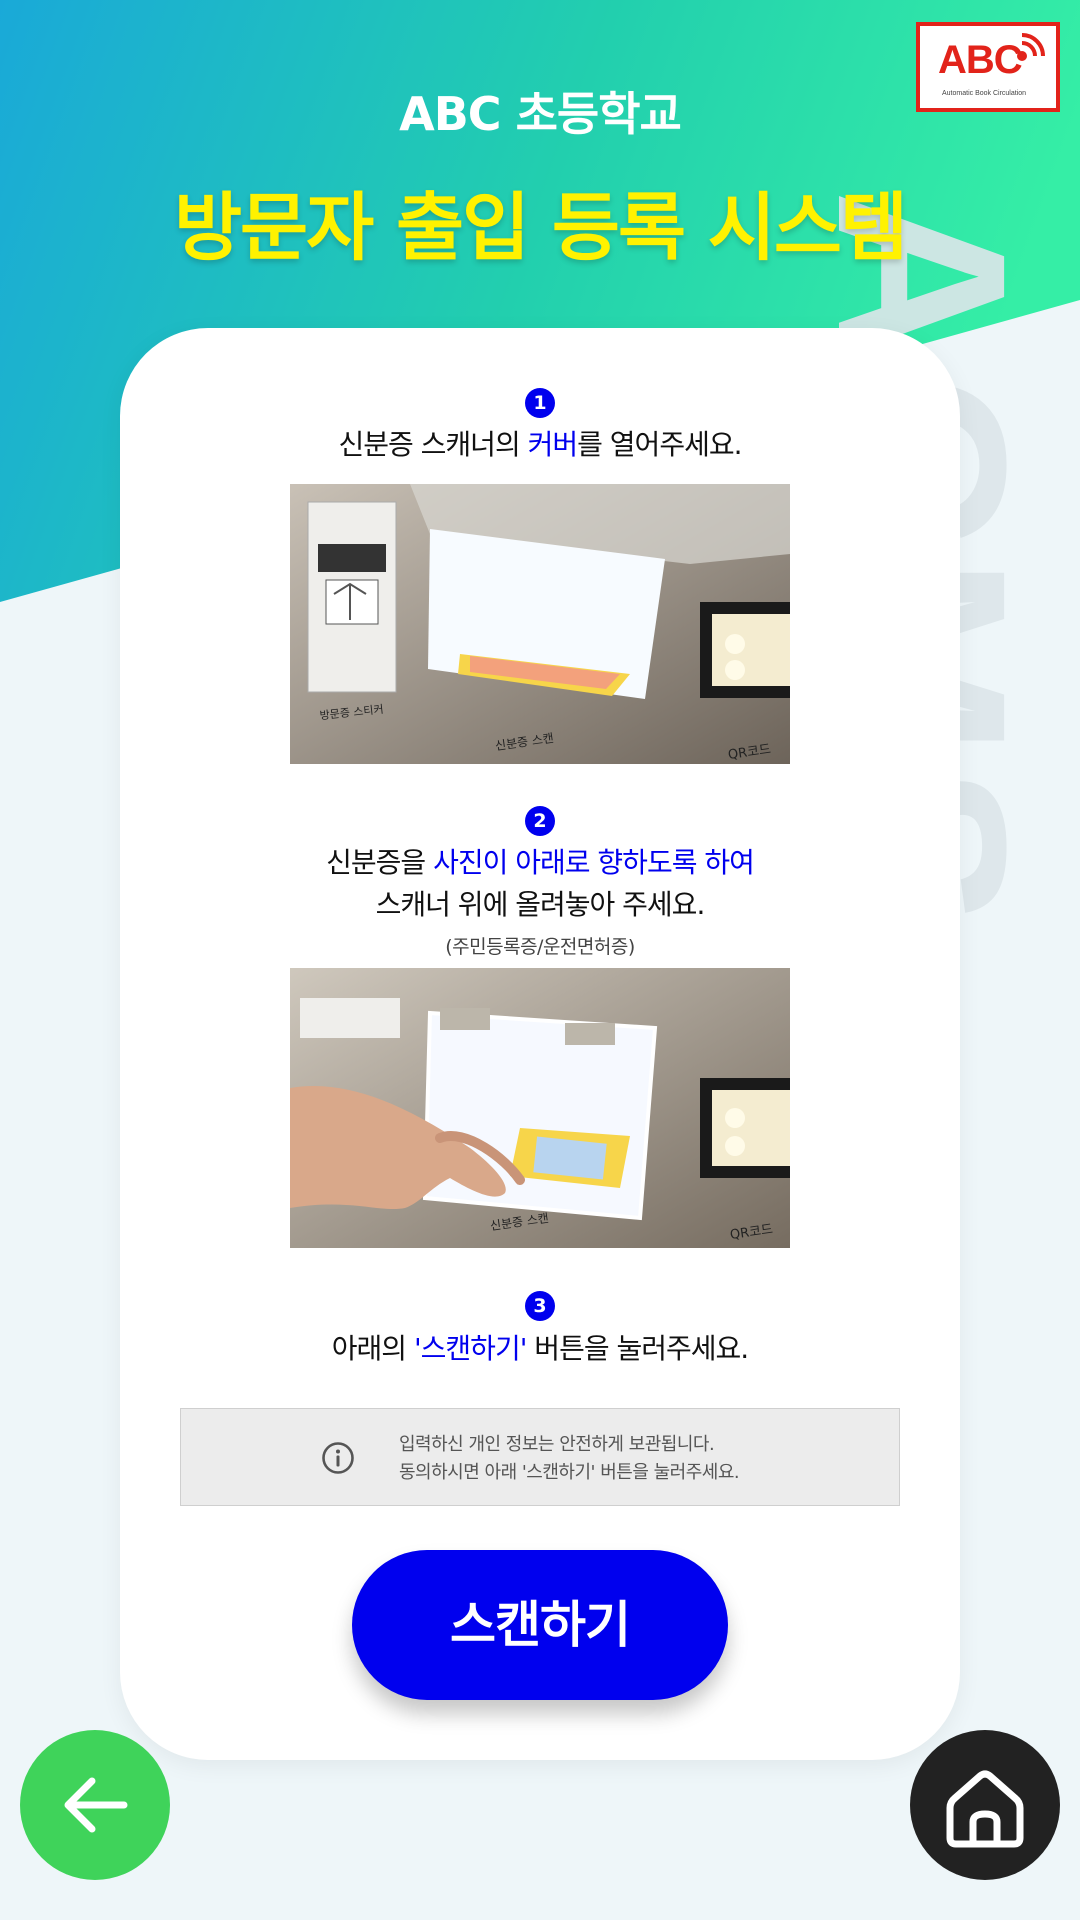 This screenshot has height=1920, width=1080. Describe the element at coordinates (433, 444) in the screenshot. I see `step-1-text-before: 신분증 스캐너의` at that location.